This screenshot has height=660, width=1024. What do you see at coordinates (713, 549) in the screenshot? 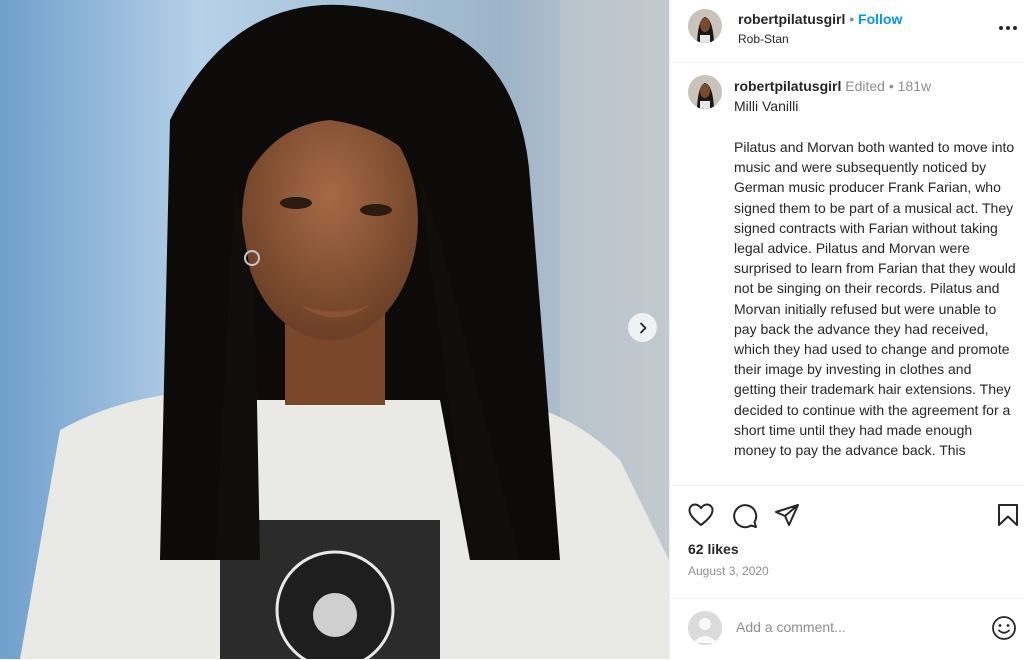
I see `likes-count: 62 likes` at bounding box center [713, 549].